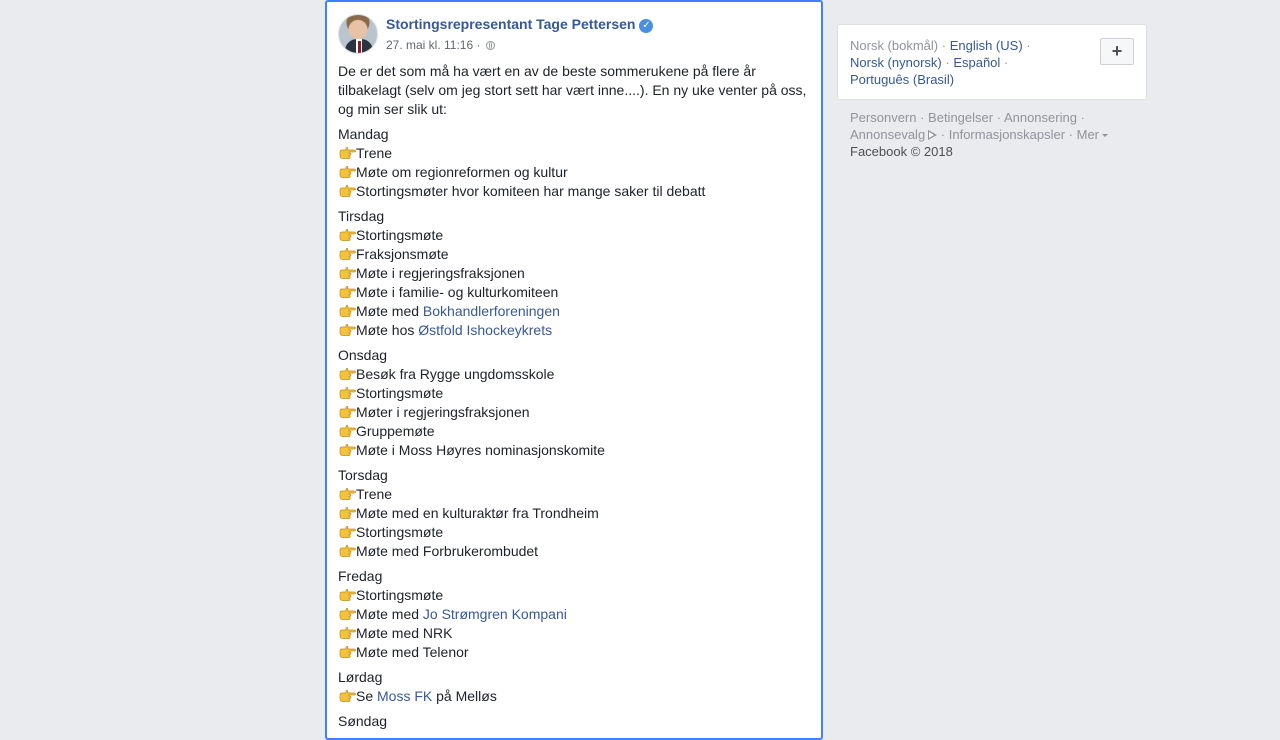 The width and height of the screenshot is (1280, 740). What do you see at coordinates (574, 431) in the screenshot?
I see `schedule-item: Gruppemøte` at bounding box center [574, 431].